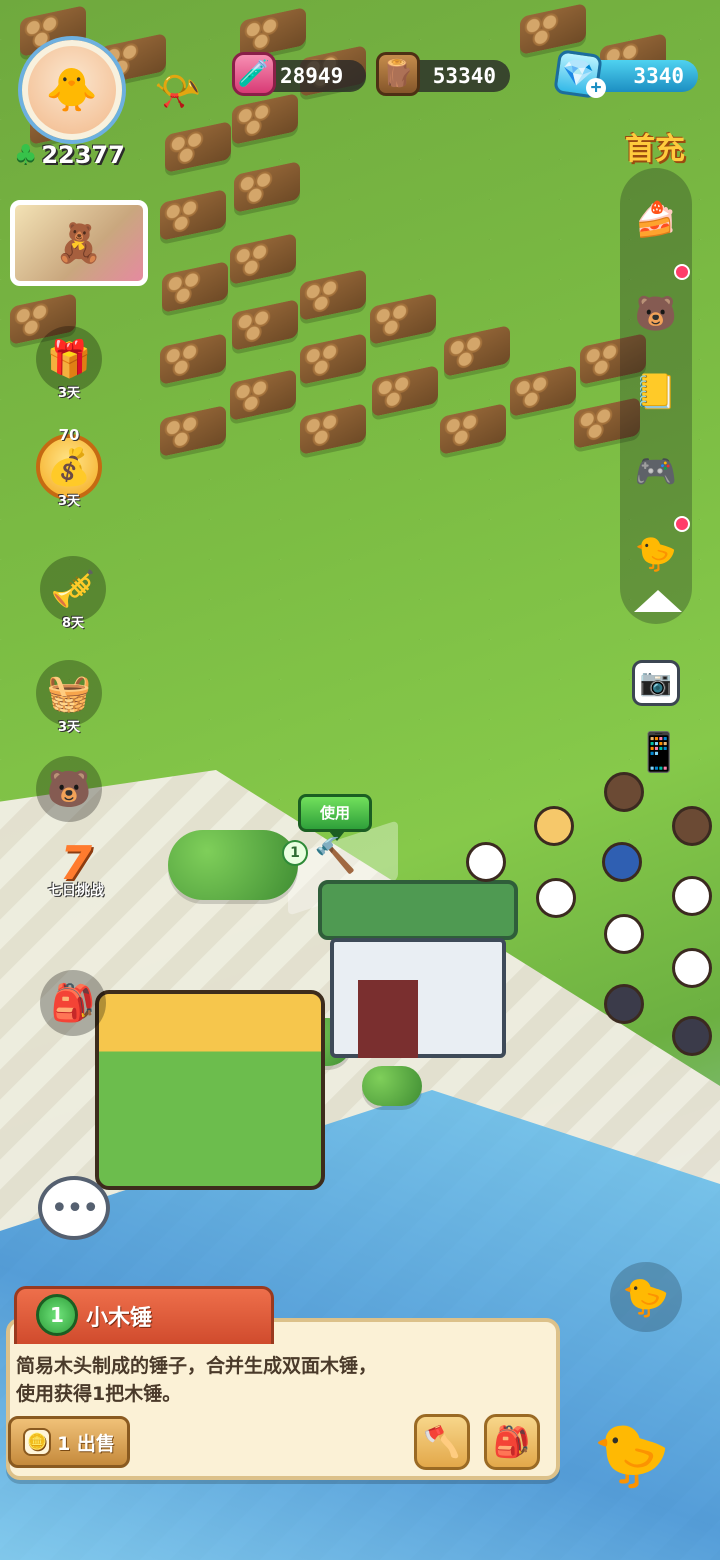 The image size is (720, 1560). Describe the element at coordinates (233, 865) in the screenshot. I see `flower-bush` at that location.